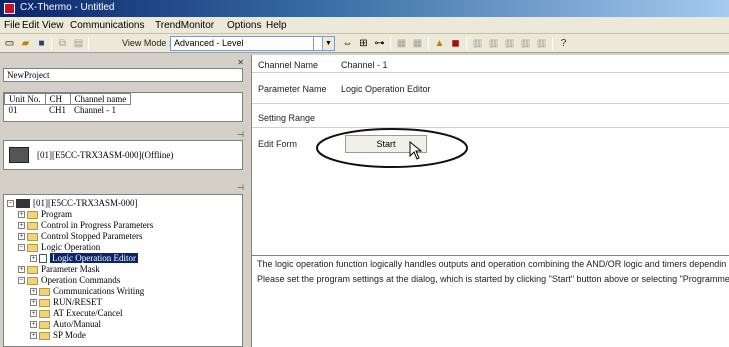 This screenshot has height=347, width=729. I want to click on divider, so click(490, 103).